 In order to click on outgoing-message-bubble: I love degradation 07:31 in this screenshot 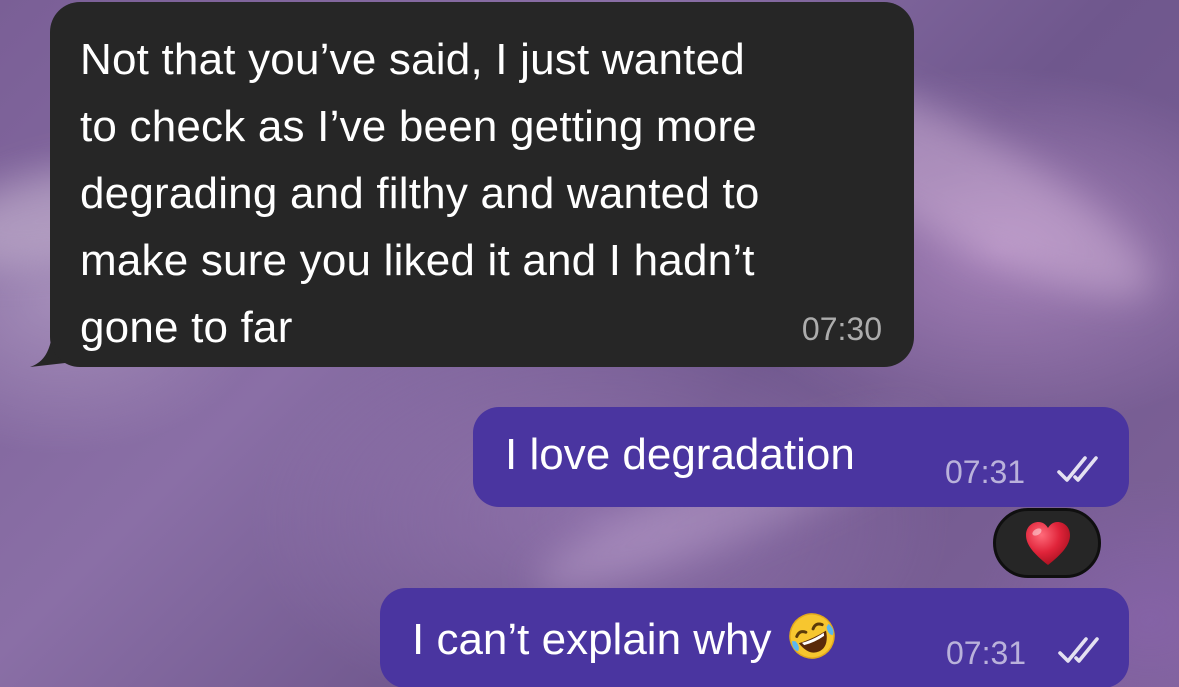, I will do `click(801, 457)`.